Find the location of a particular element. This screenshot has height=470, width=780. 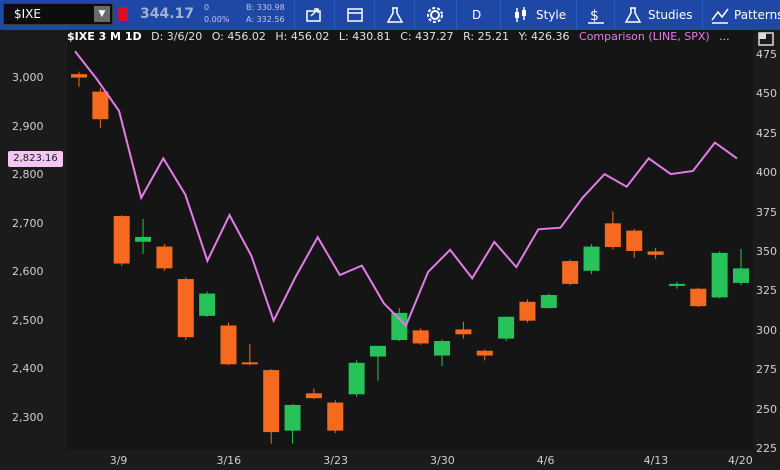

right-axis-tick: 300 is located at coordinates (766, 330).